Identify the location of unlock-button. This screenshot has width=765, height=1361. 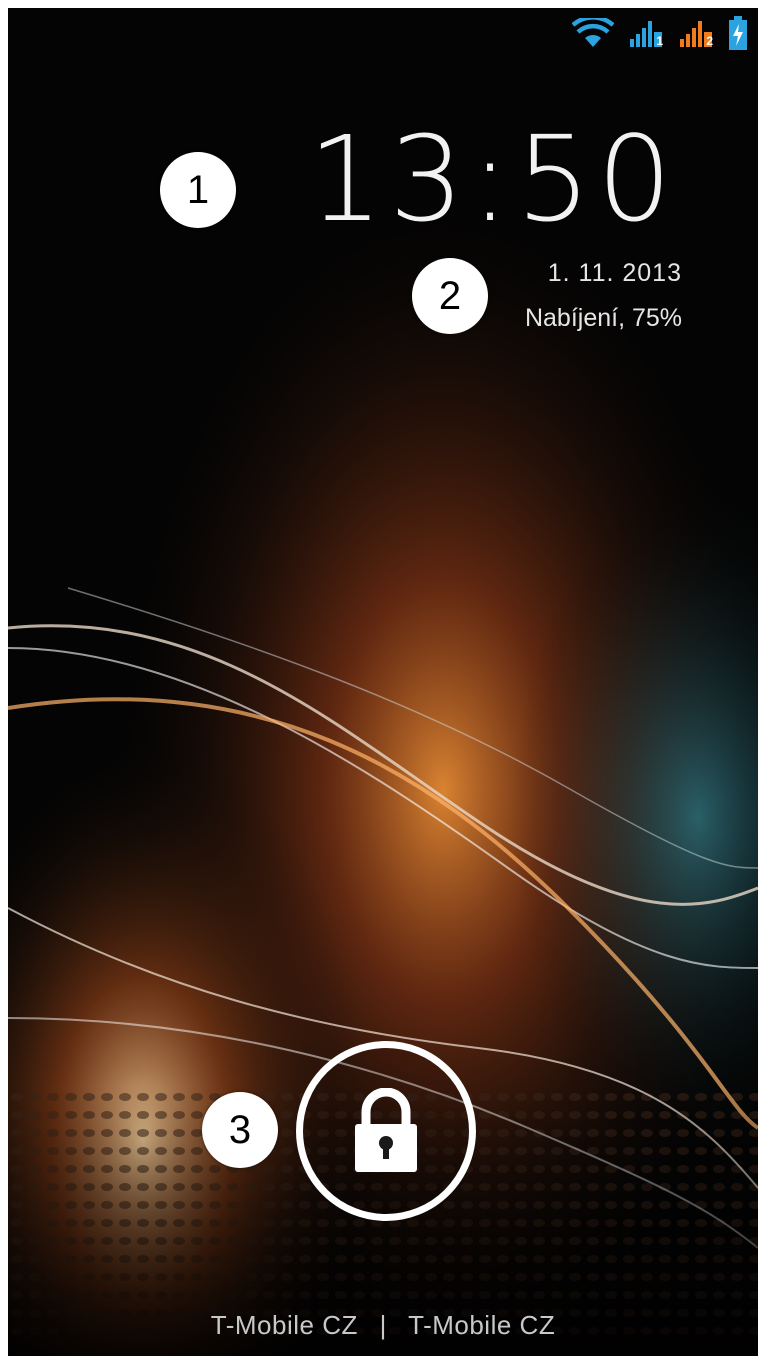
(386, 1131).